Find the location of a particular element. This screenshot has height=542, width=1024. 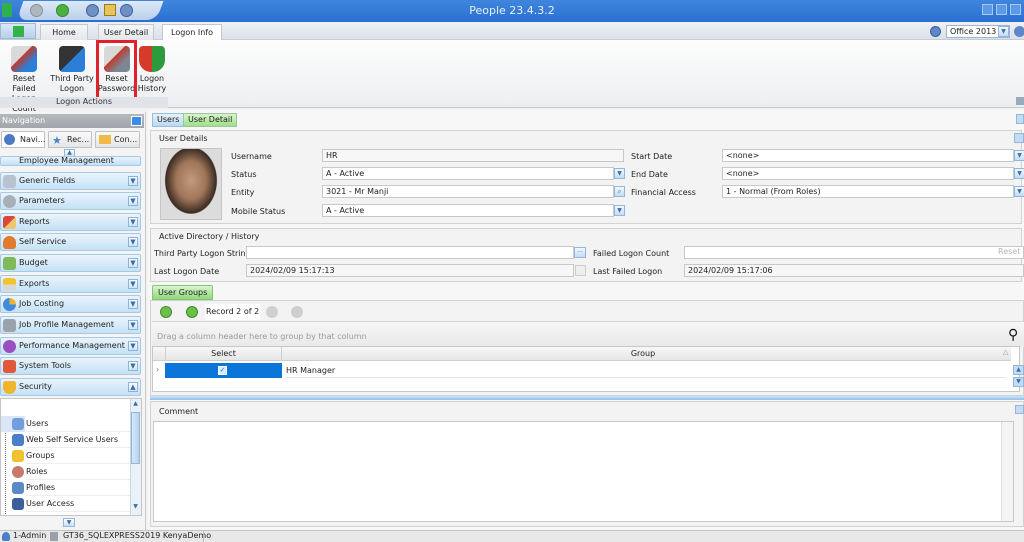

nav-scroll-down-button: ▼ is located at coordinates (69, 522).